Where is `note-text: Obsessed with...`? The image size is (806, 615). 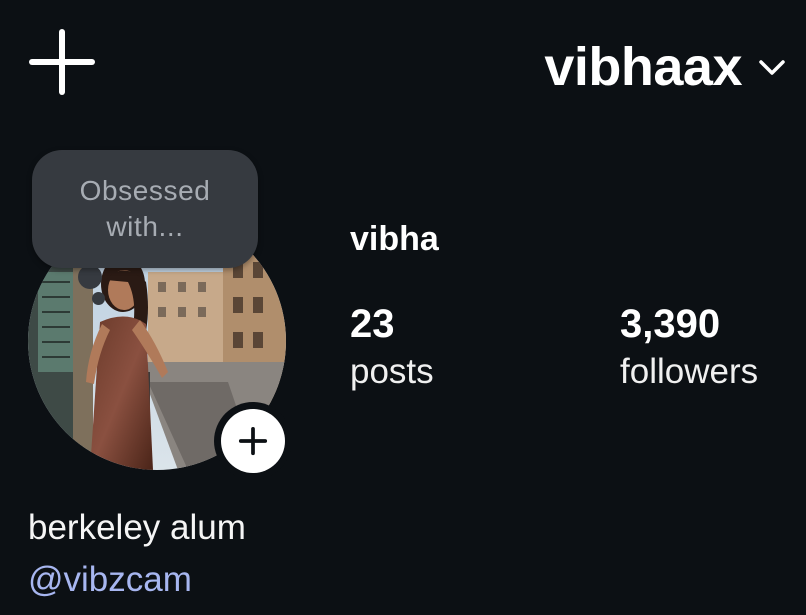
note-text: Obsessed with... is located at coordinates (145, 208).